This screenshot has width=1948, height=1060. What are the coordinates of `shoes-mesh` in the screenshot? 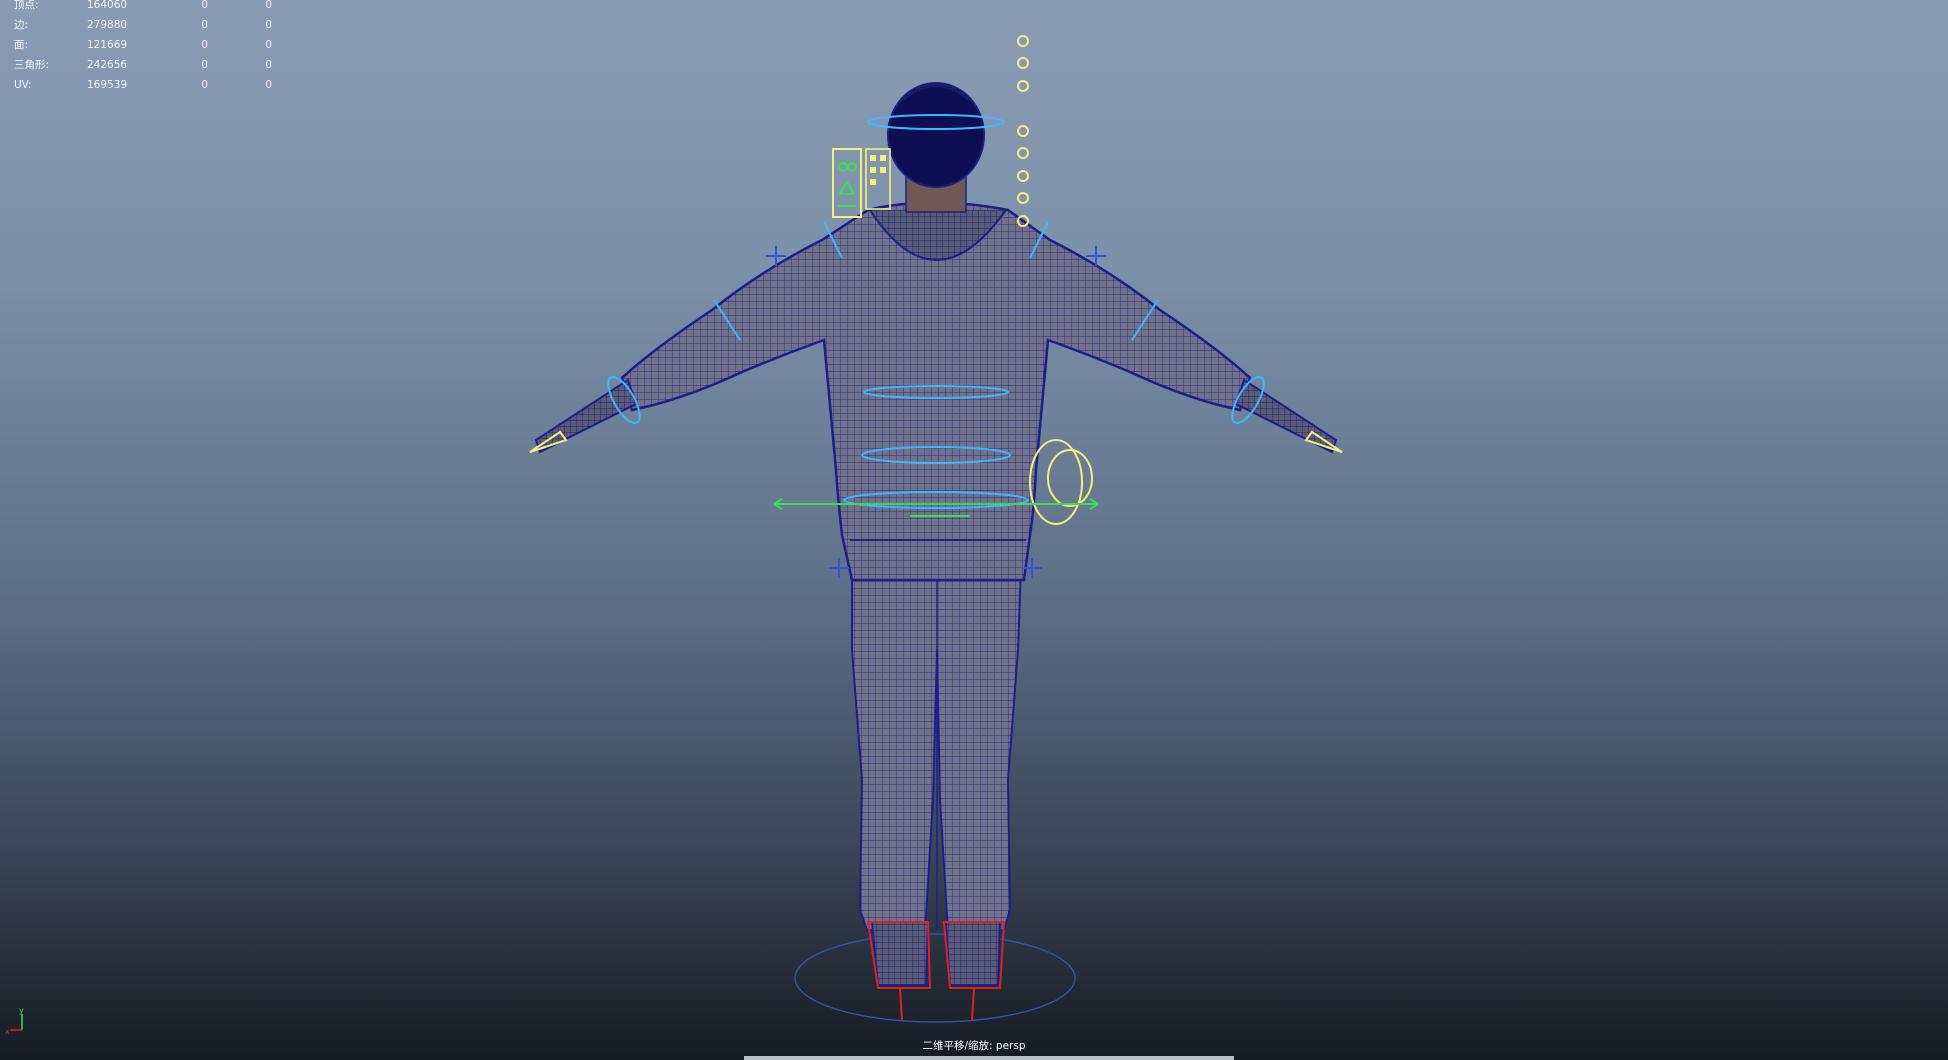 It's located at (936, 953).